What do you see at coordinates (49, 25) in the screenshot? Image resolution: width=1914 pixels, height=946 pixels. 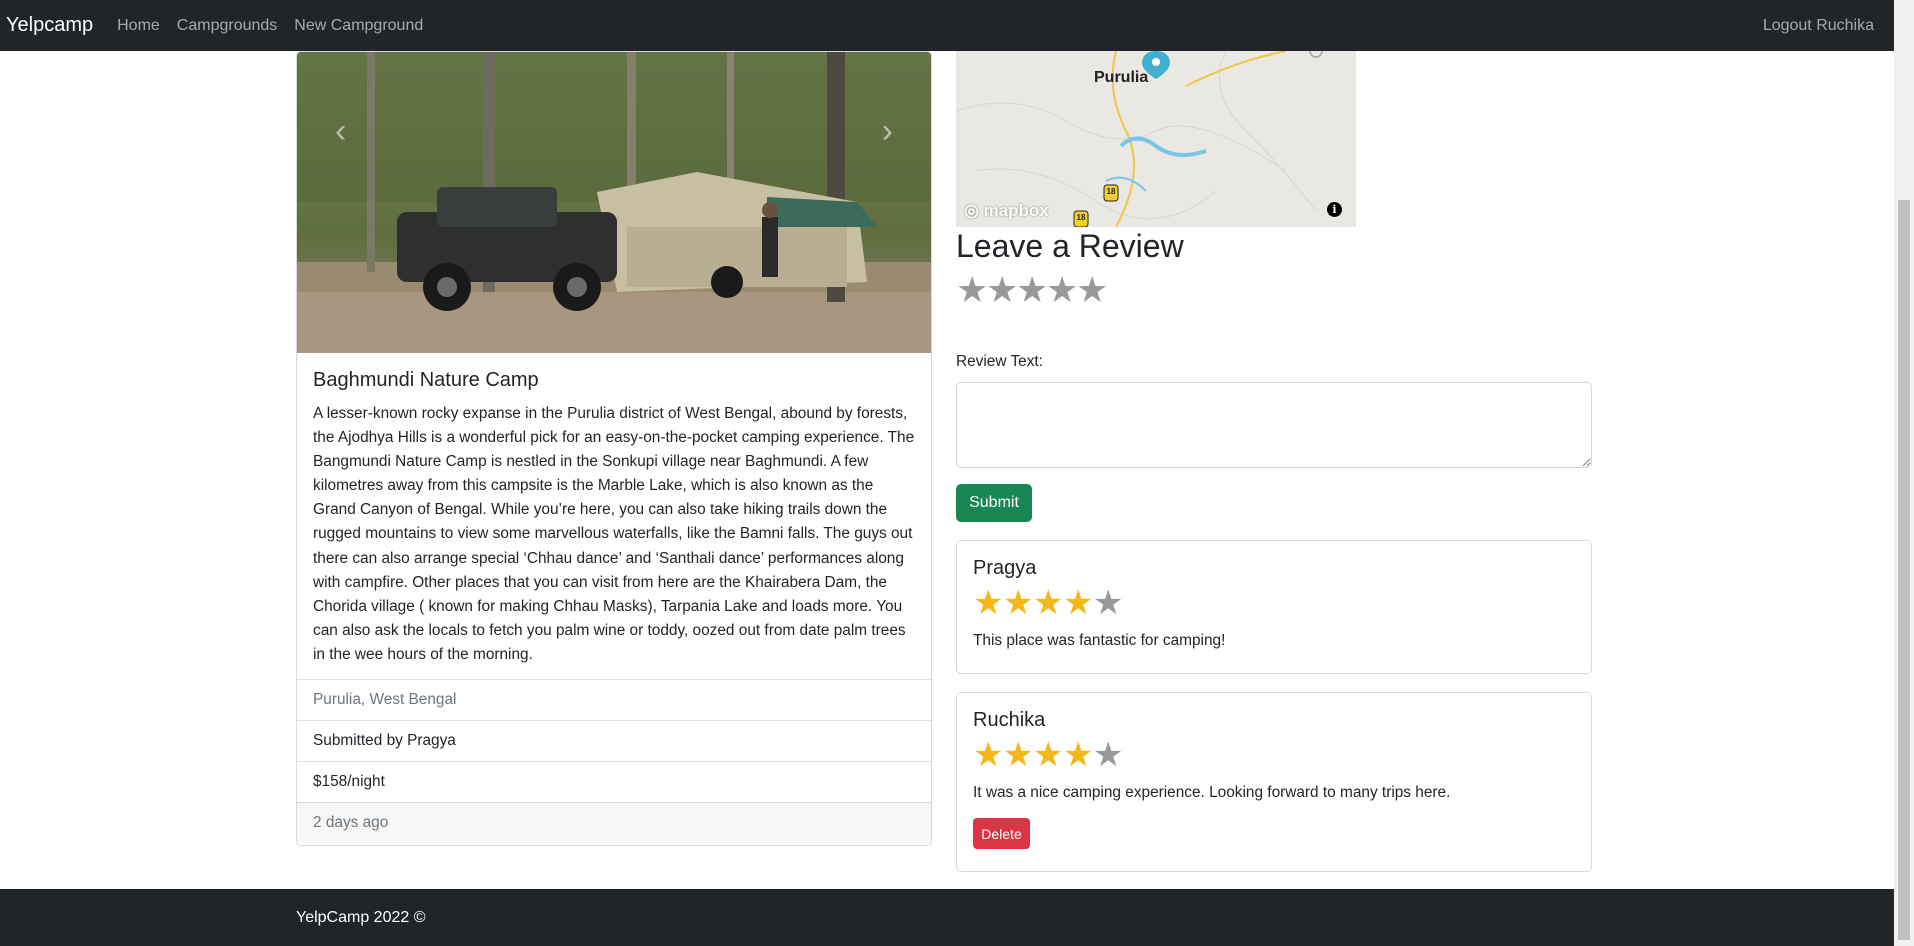 I see `brand-link: Yelpcamp` at bounding box center [49, 25].